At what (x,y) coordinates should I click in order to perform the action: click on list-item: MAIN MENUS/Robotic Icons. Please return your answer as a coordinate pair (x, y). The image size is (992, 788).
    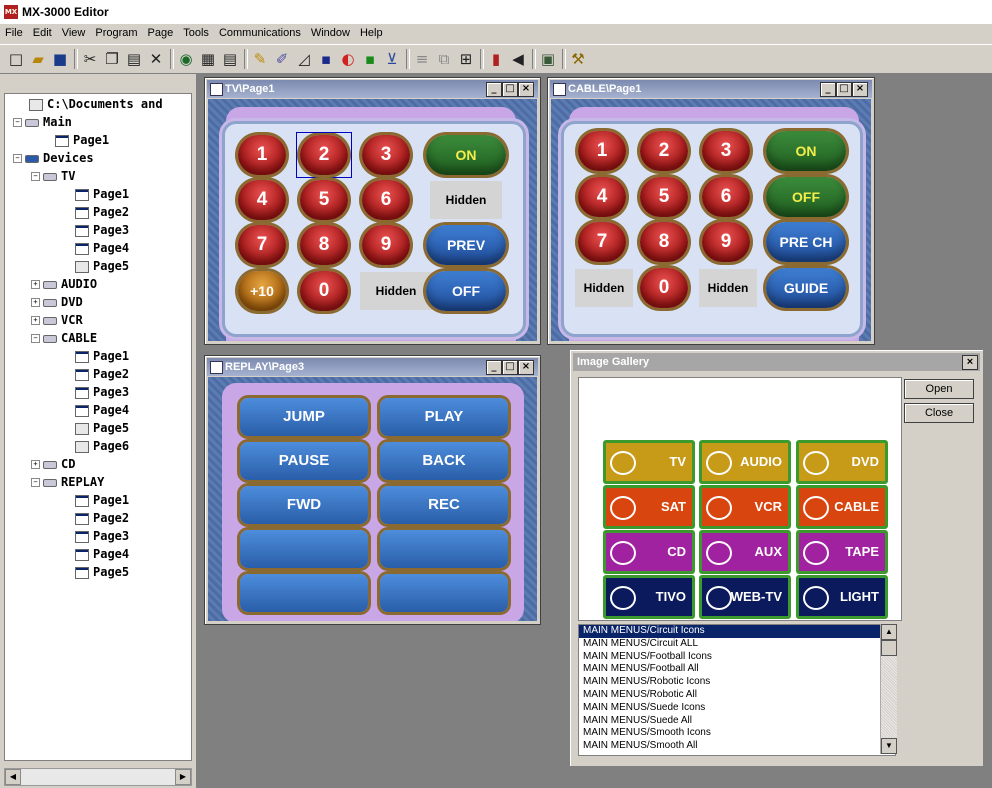
    Looking at the image, I should click on (737, 682).